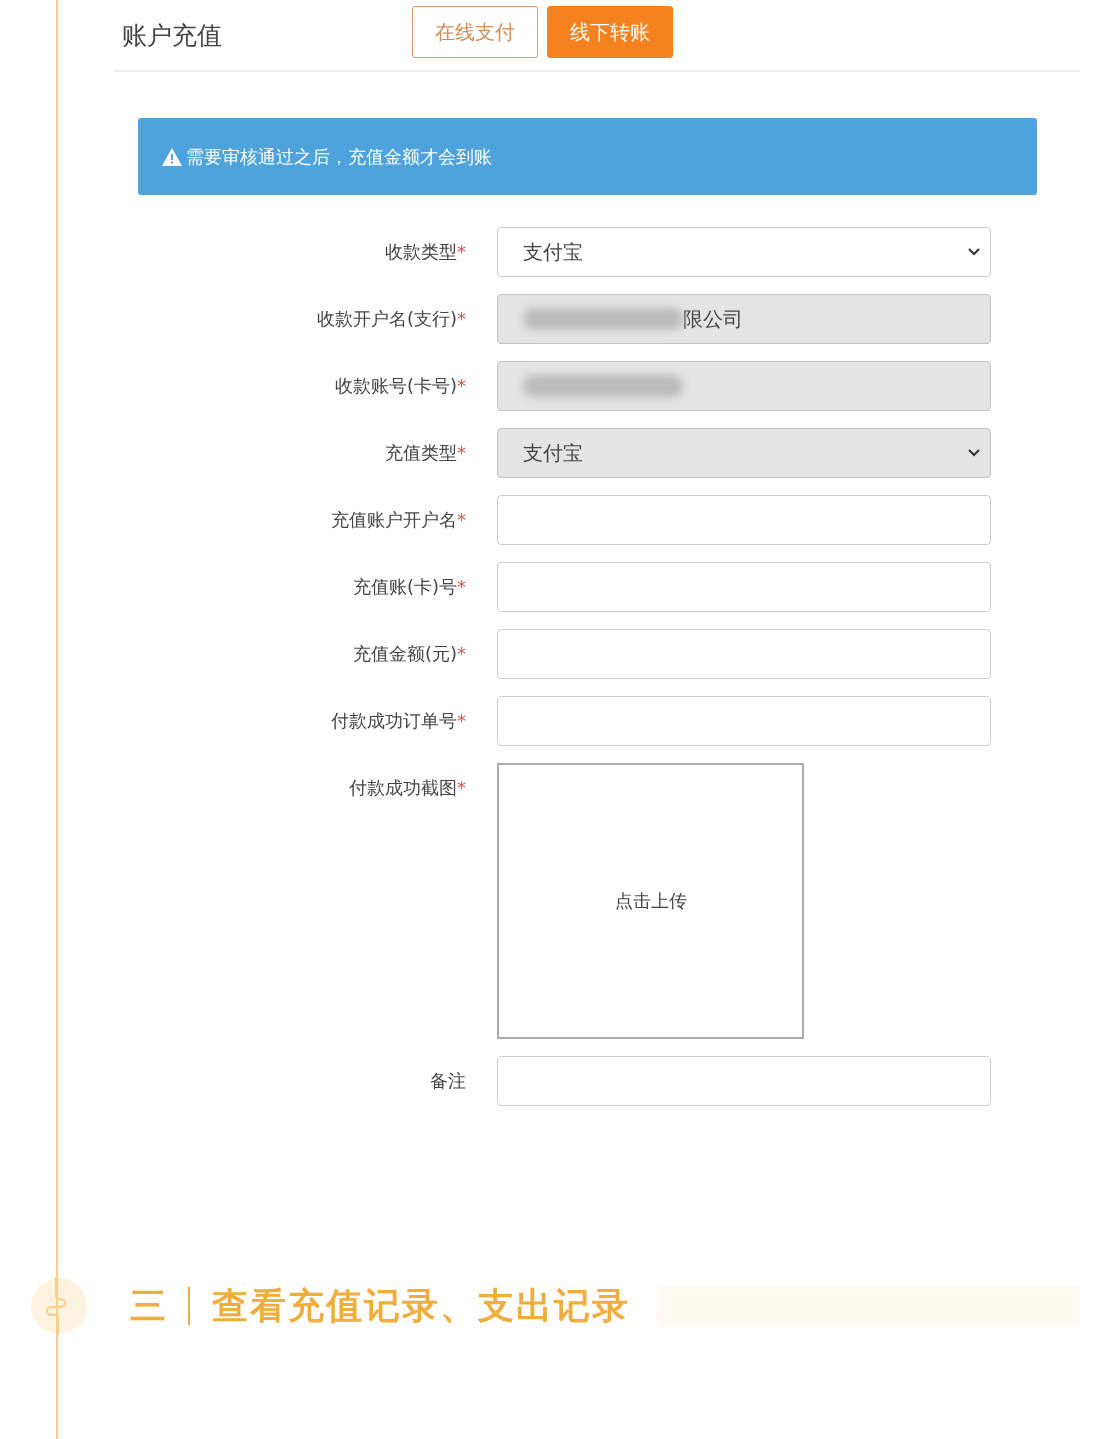 Image resolution: width=1112 pixels, height=1439 pixels. I want to click on field-label: 充值金额(元)*, so click(409, 654).